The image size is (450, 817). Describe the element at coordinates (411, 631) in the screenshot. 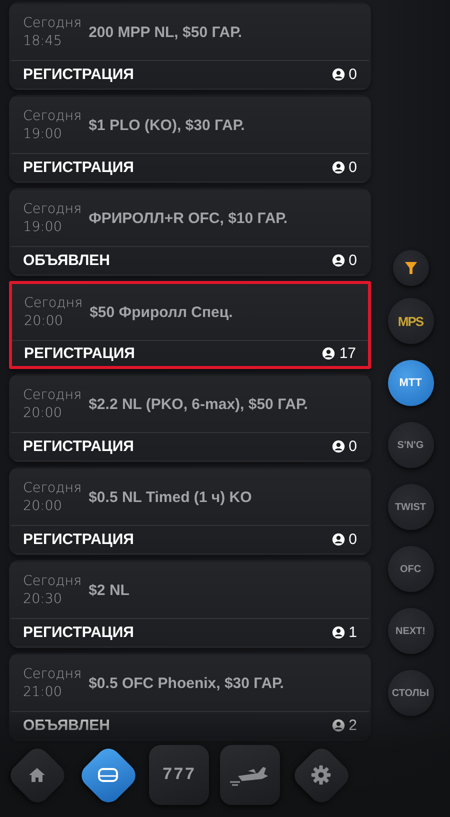

I see `category-button: NEXT!` at that location.